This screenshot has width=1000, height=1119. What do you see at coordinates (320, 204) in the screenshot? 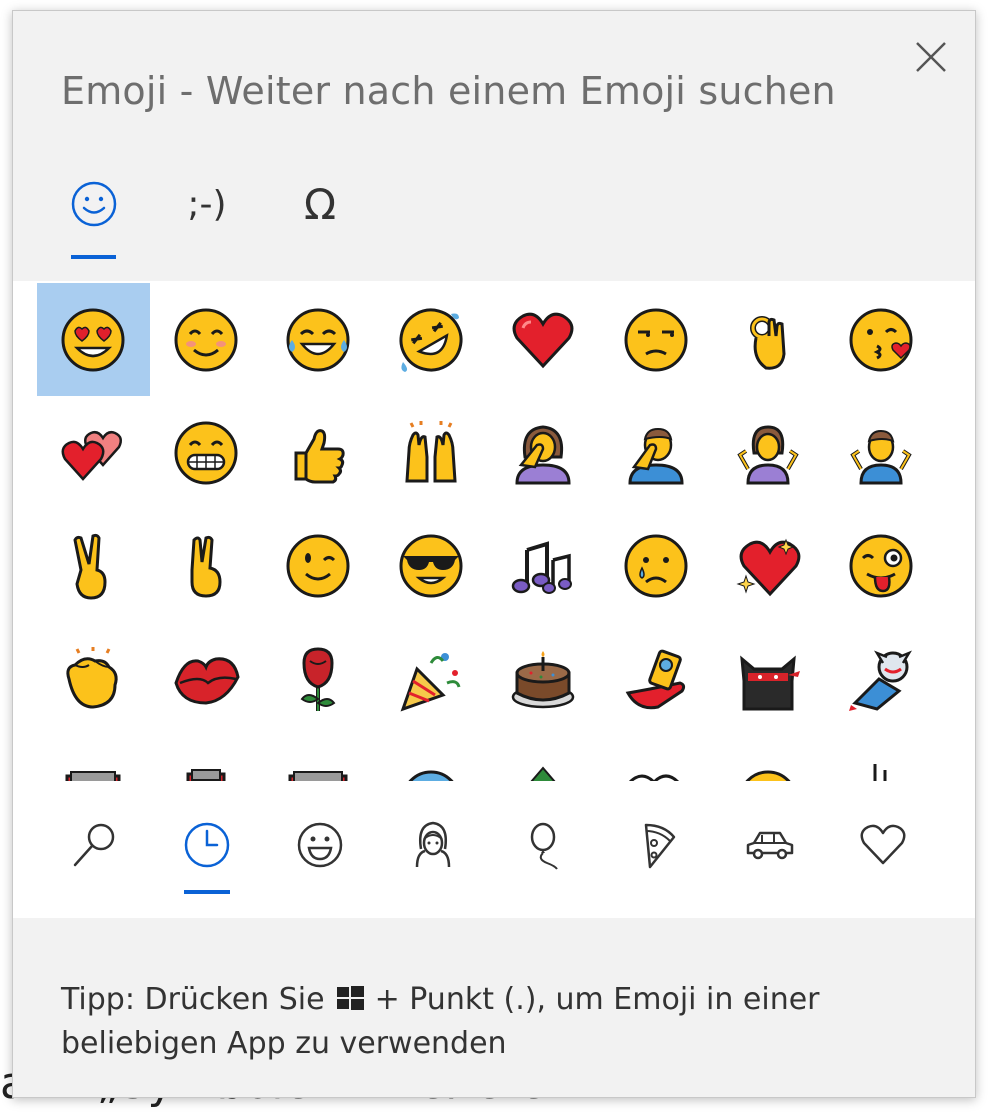
I see `omega-icon: Ω` at bounding box center [320, 204].